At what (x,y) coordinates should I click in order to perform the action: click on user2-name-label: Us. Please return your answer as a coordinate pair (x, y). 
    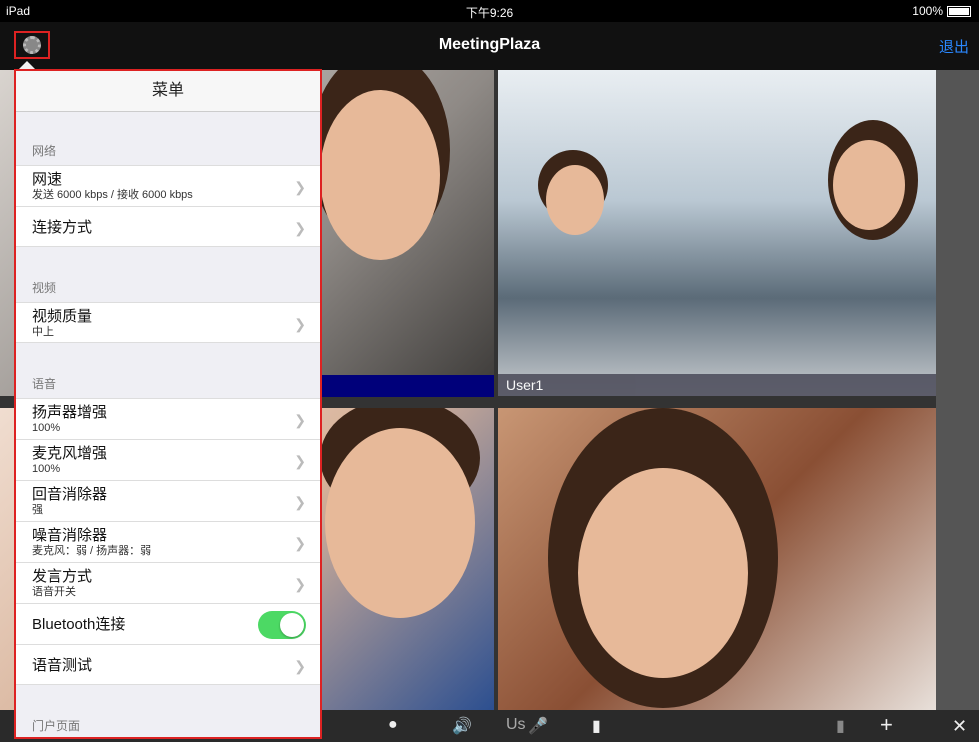
    Looking at the image, I should click on (516, 724).